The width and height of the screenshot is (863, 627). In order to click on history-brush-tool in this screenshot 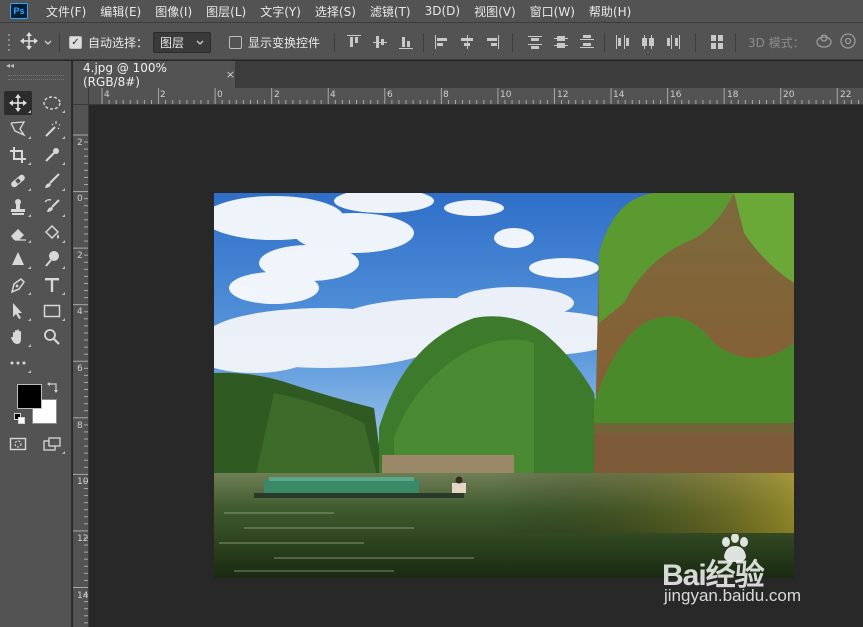, I will do `click(52, 207)`.